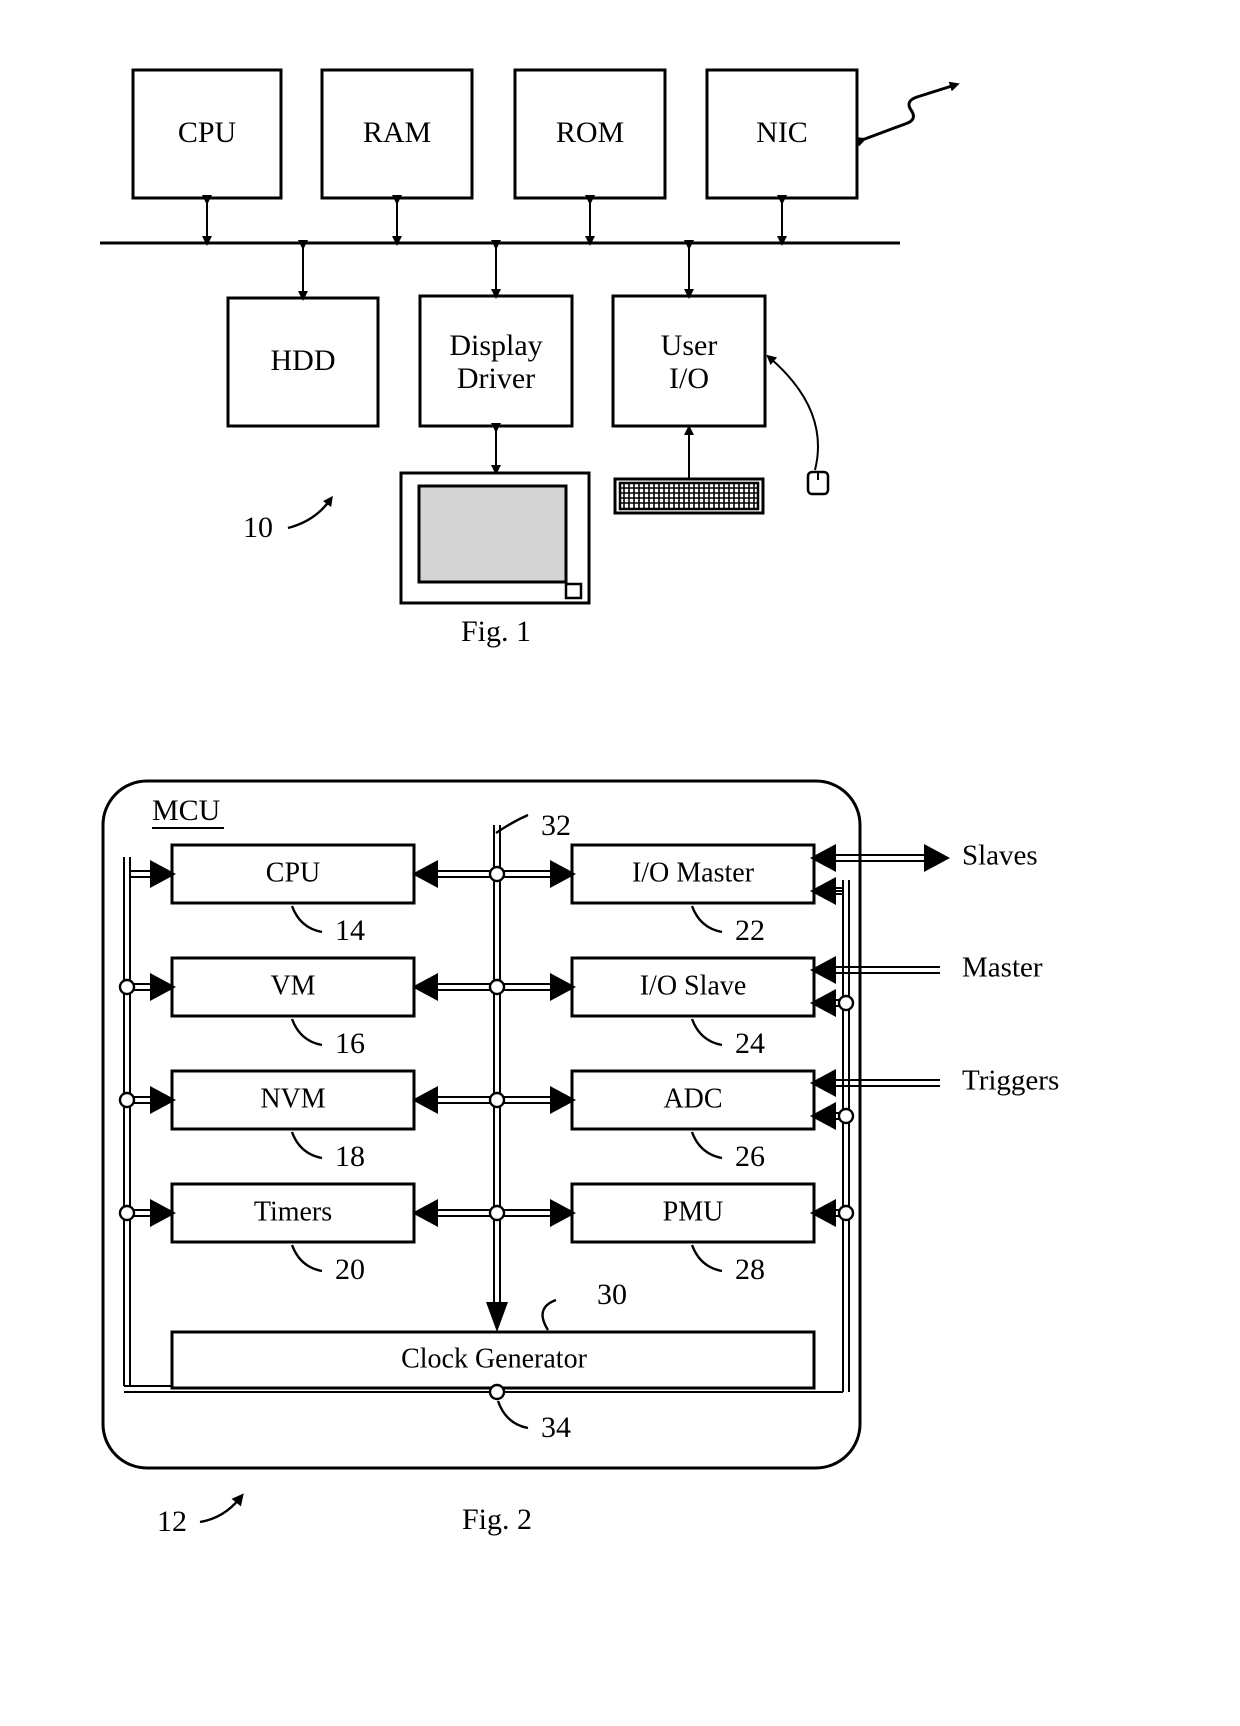 The image size is (1240, 1726). Describe the element at coordinates (127, 987) in the screenshot. I see `clock-node-vm` at that location.